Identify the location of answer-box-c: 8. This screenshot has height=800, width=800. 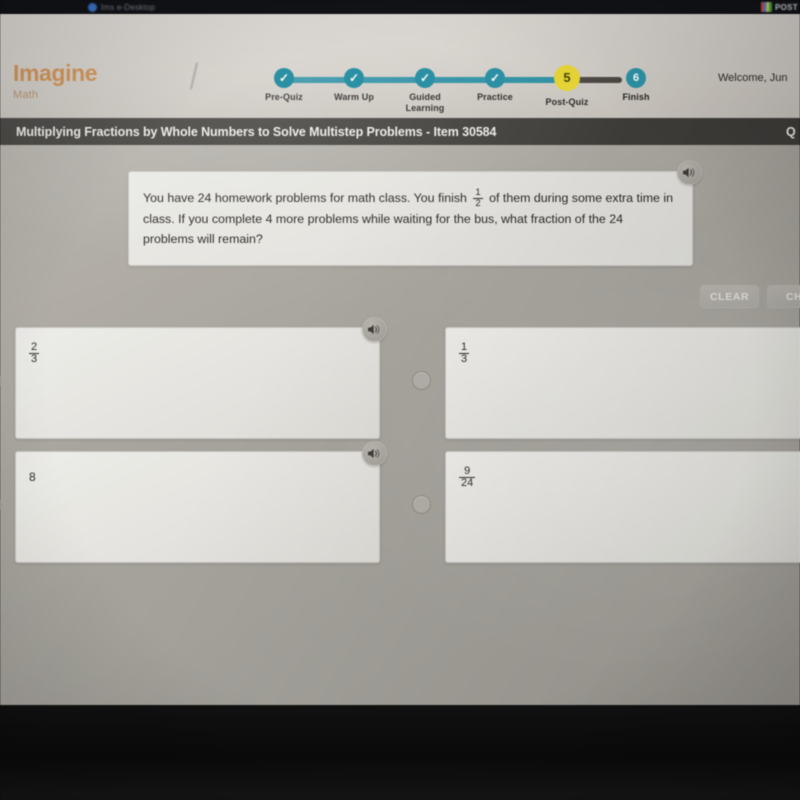
(197, 507).